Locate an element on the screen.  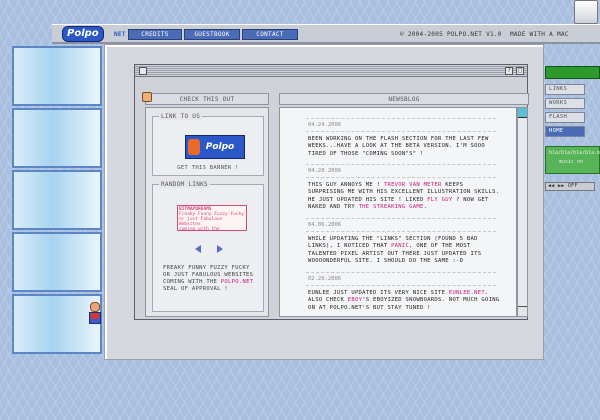
nav-credits: CREDITS is located at coordinates (155, 34).